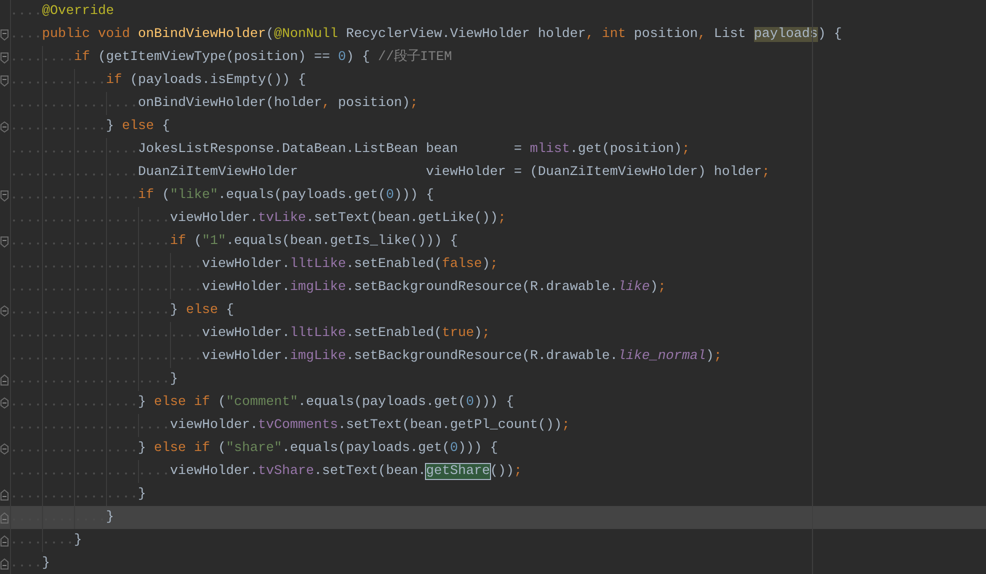 This screenshot has height=574, width=986. What do you see at coordinates (462, 357) in the screenshot?
I see `code-line: viewHolder.imgLike.setBackgroundResource(R.drawable.like_normal);` at bounding box center [462, 357].